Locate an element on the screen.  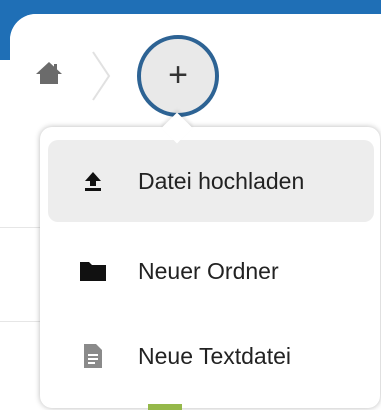
breadcrumb-separator-icon is located at coordinates (101, 76).